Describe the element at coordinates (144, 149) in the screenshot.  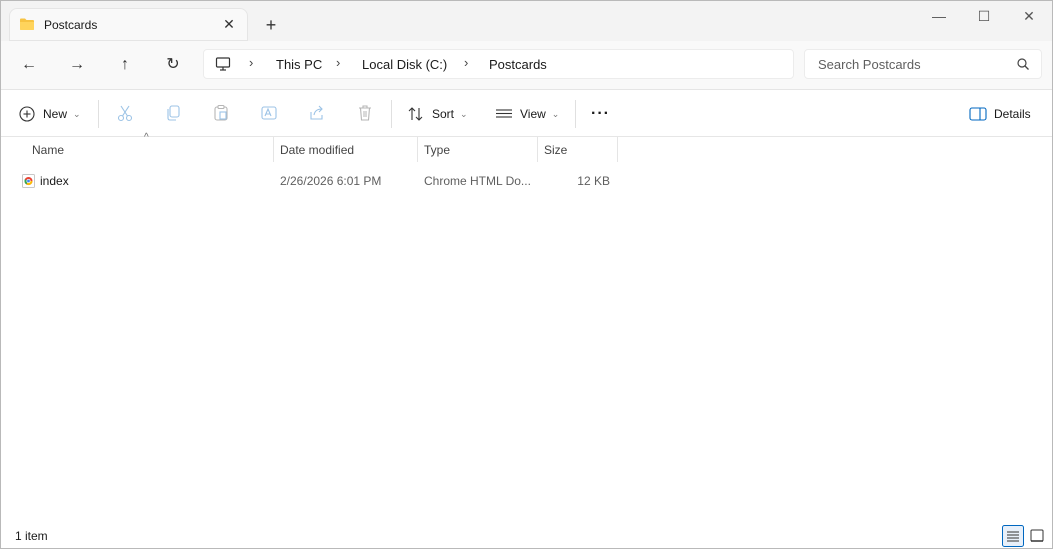
I see `column-header-name: Name` at that location.